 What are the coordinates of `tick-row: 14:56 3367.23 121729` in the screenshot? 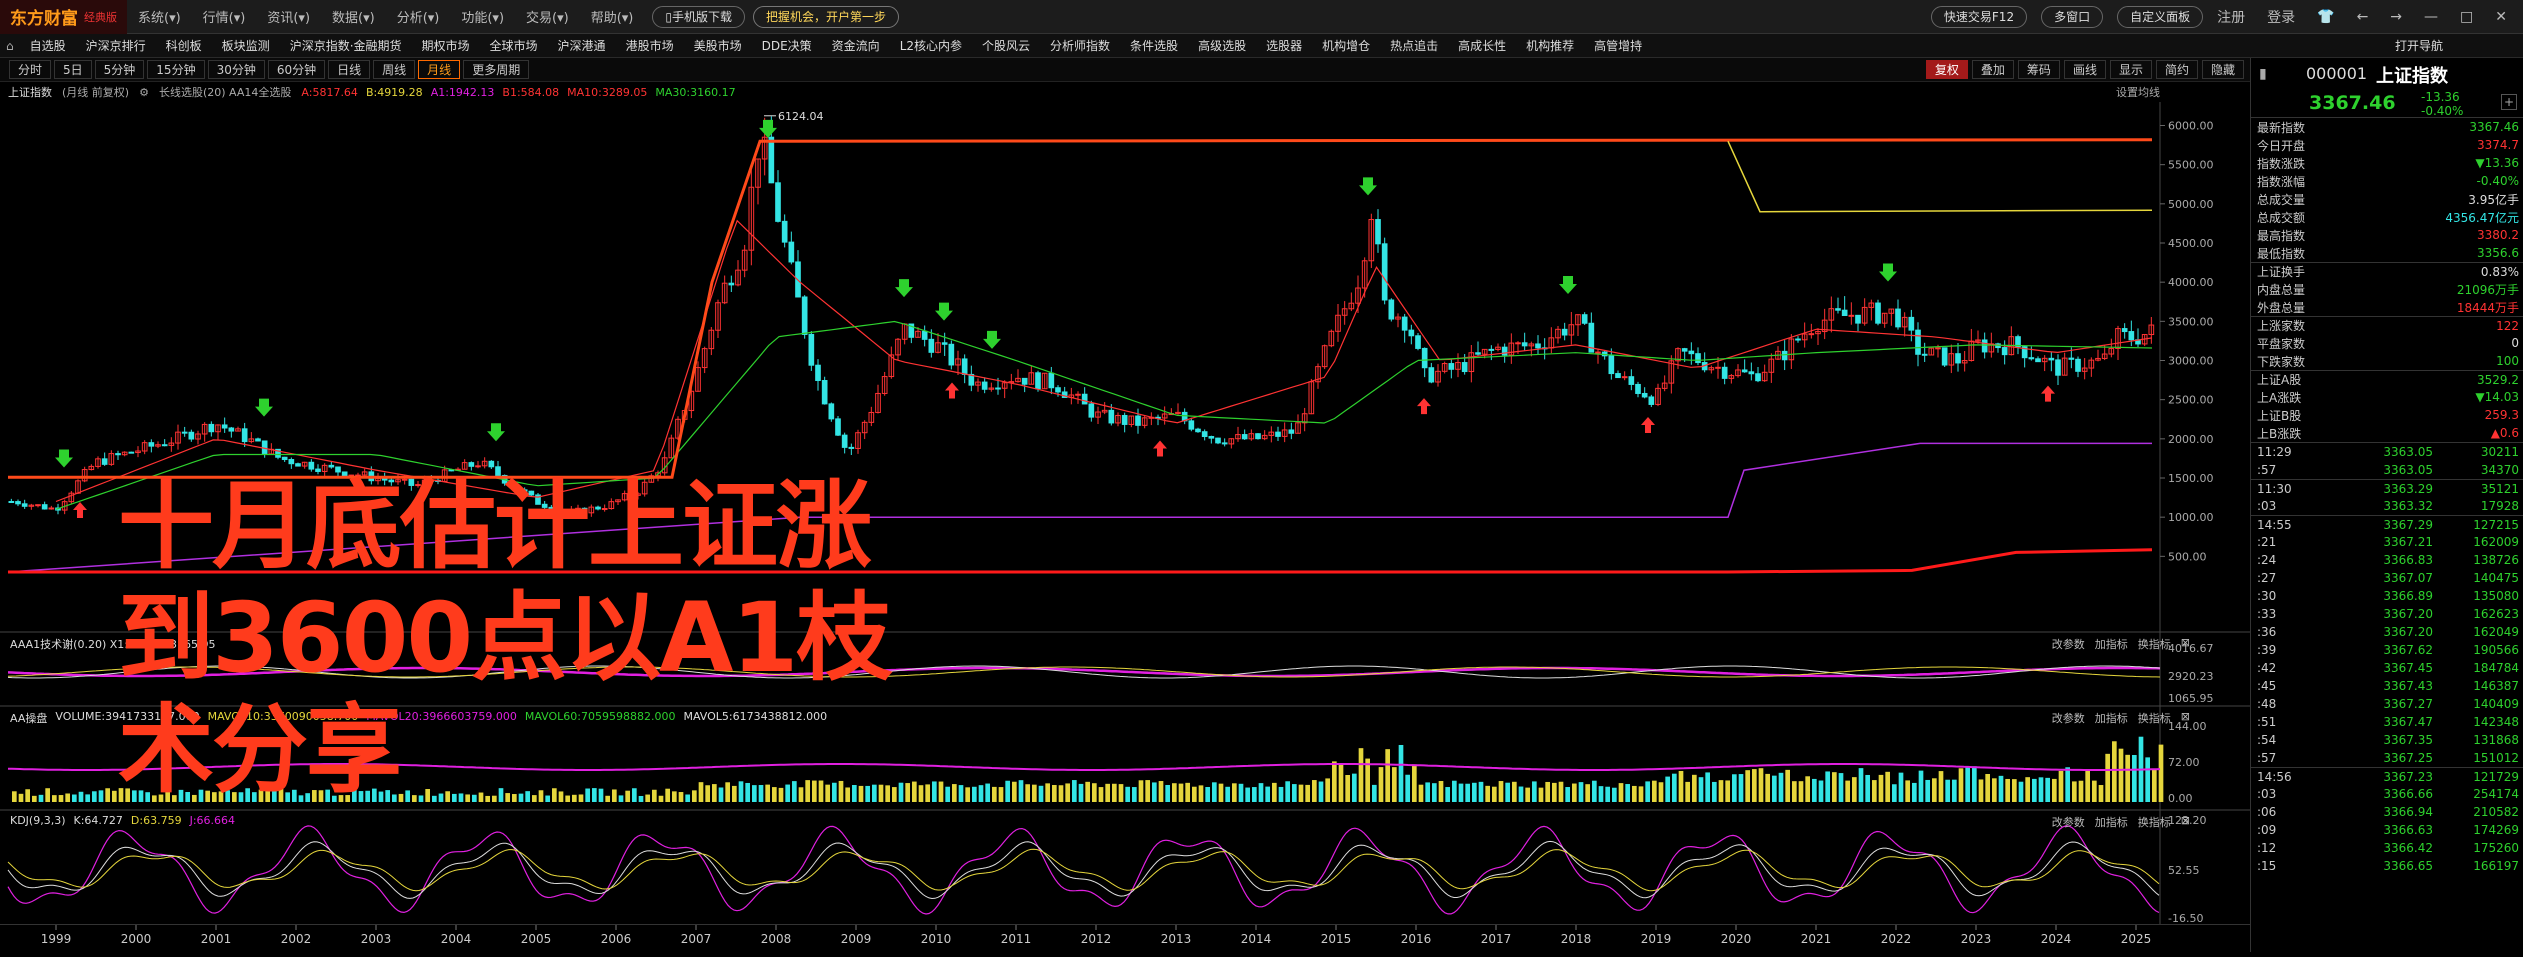 It's located at (2387, 776).